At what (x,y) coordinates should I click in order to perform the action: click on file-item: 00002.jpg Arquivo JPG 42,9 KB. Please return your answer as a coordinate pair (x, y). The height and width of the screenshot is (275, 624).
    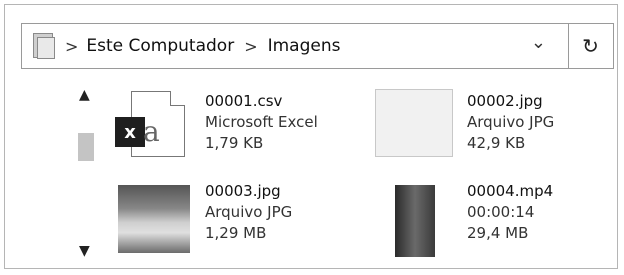
    Looking at the image, I should click on (495, 125).